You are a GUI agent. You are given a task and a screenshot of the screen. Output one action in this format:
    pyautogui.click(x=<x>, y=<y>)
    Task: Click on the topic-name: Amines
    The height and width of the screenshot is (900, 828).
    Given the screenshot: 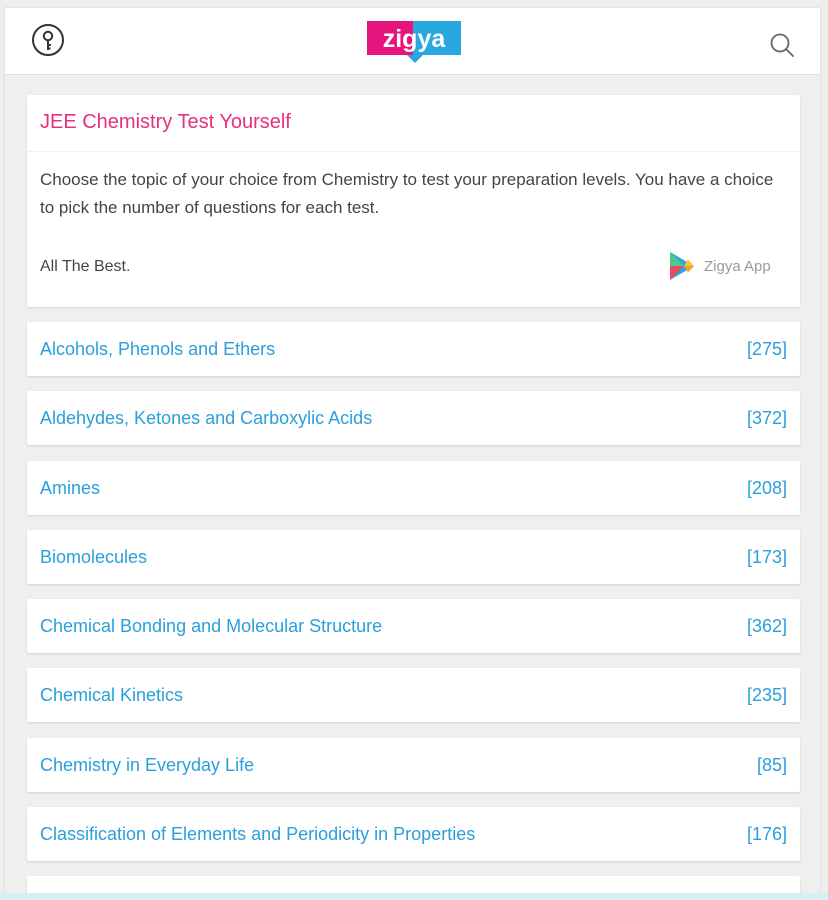 What is the action you would take?
    pyautogui.click(x=70, y=488)
    